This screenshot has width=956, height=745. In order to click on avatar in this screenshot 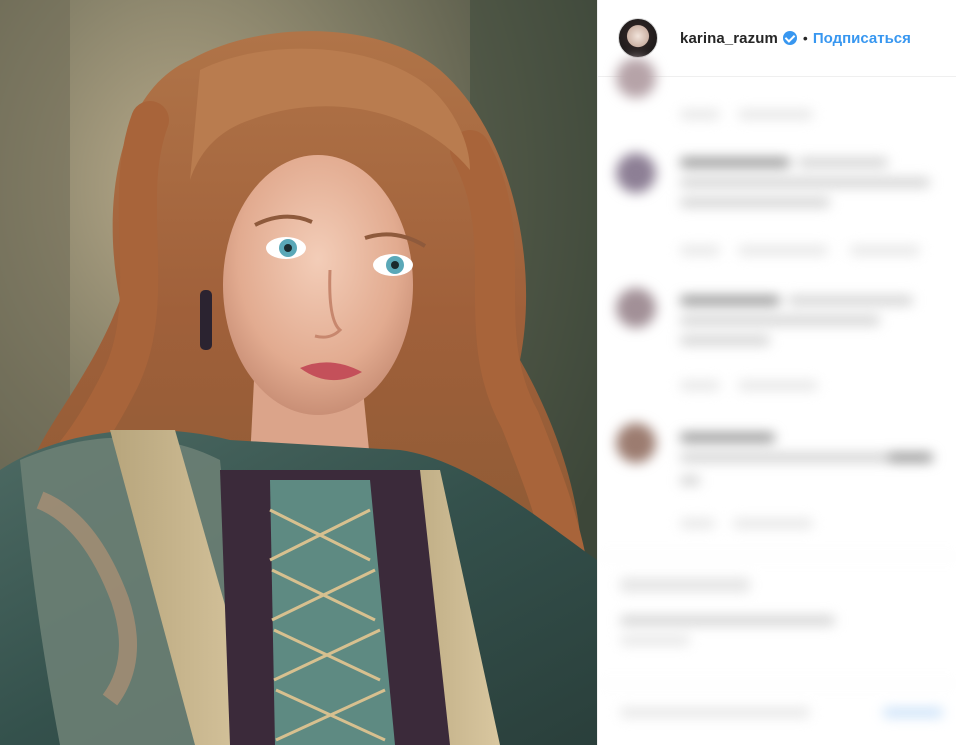, I will do `click(638, 38)`.